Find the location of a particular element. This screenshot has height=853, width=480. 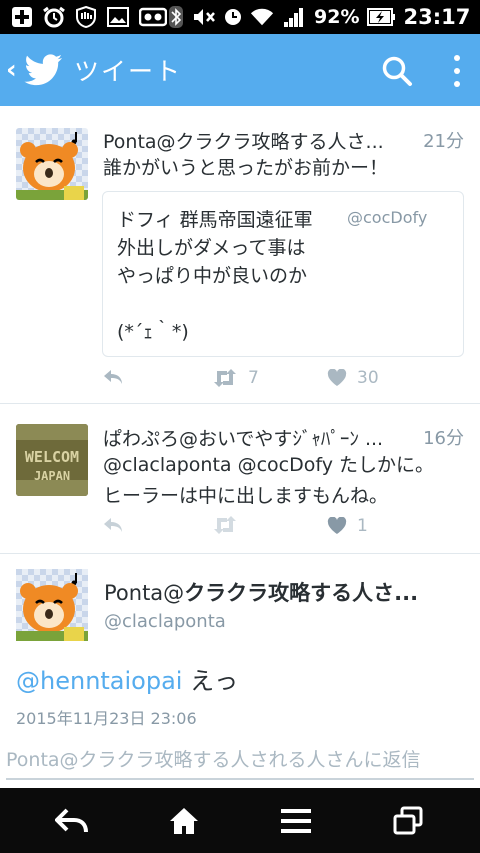

tweet-text: 誰かがいうと思ったがお前かー！ is located at coordinates (246, 168).